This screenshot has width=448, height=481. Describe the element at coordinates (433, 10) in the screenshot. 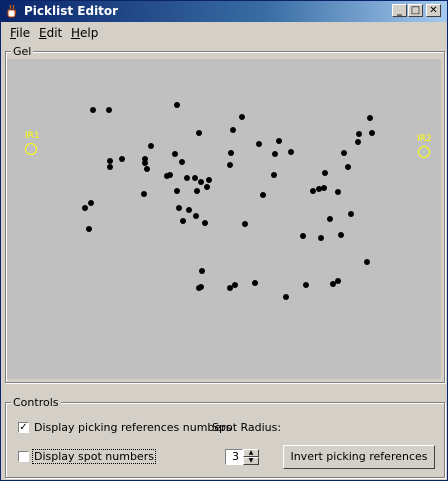

I see `close-button: ✕` at that location.